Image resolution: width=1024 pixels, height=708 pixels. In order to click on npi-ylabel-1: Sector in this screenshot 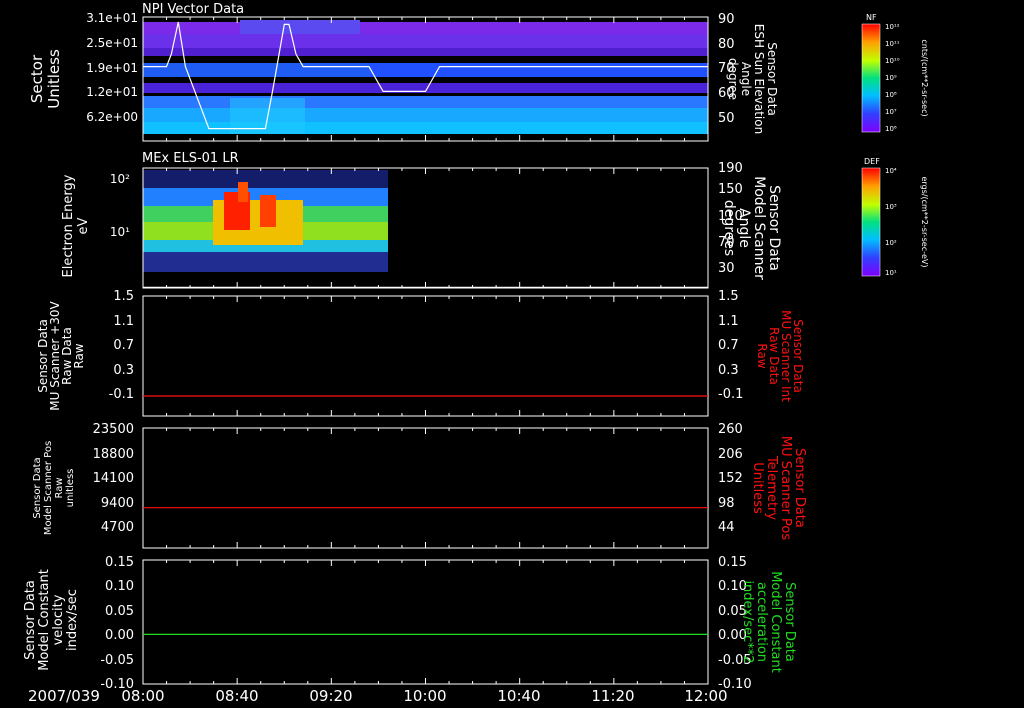, I will do `click(37, 78)`.